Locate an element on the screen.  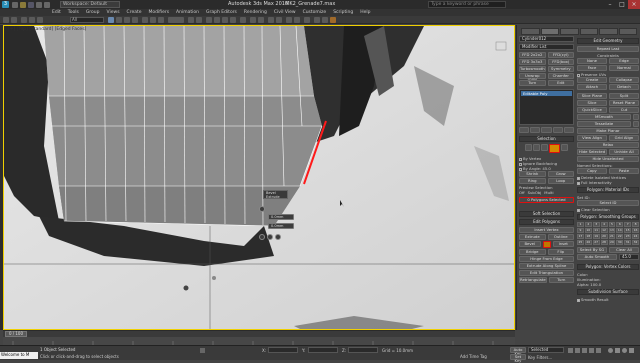
pin-stack-icon is located at coordinates (524, 130).